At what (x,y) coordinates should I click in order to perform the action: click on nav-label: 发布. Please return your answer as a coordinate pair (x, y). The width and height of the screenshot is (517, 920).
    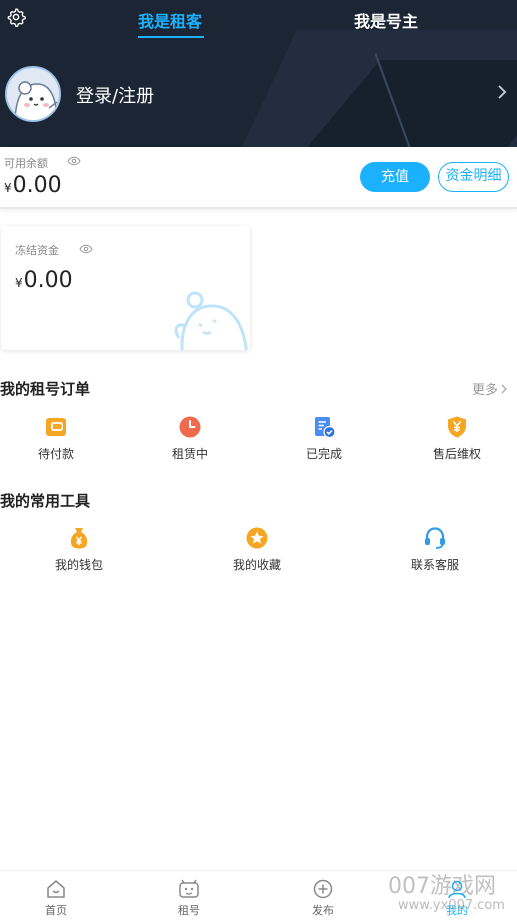
    Looking at the image, I should click on (323, 910).